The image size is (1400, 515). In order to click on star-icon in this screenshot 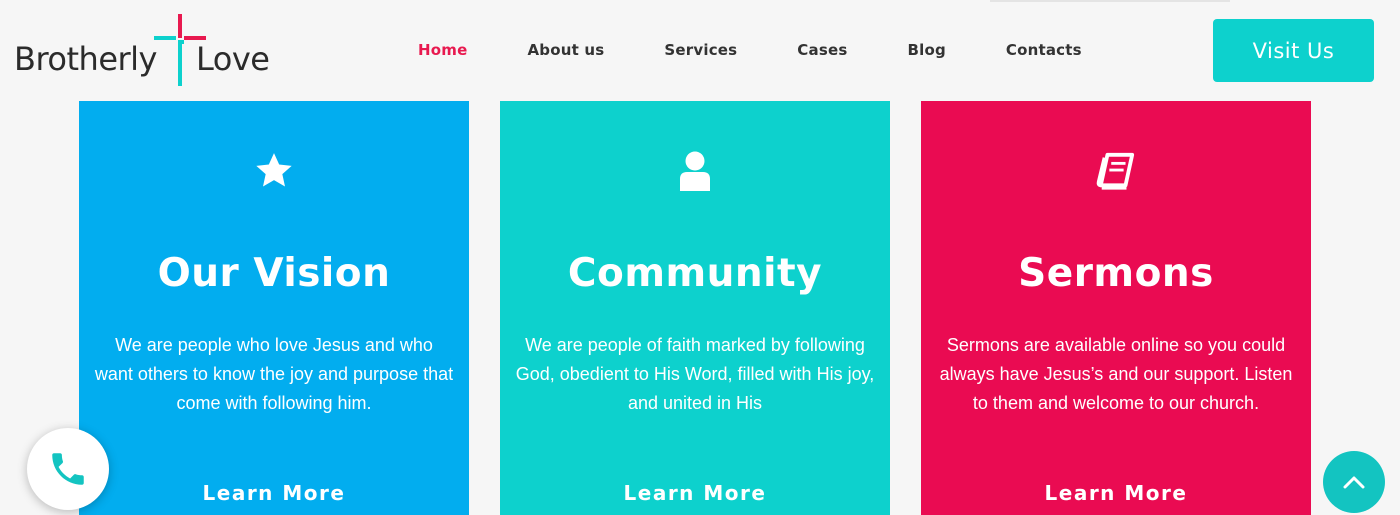, I will do `click(274, 171)`.